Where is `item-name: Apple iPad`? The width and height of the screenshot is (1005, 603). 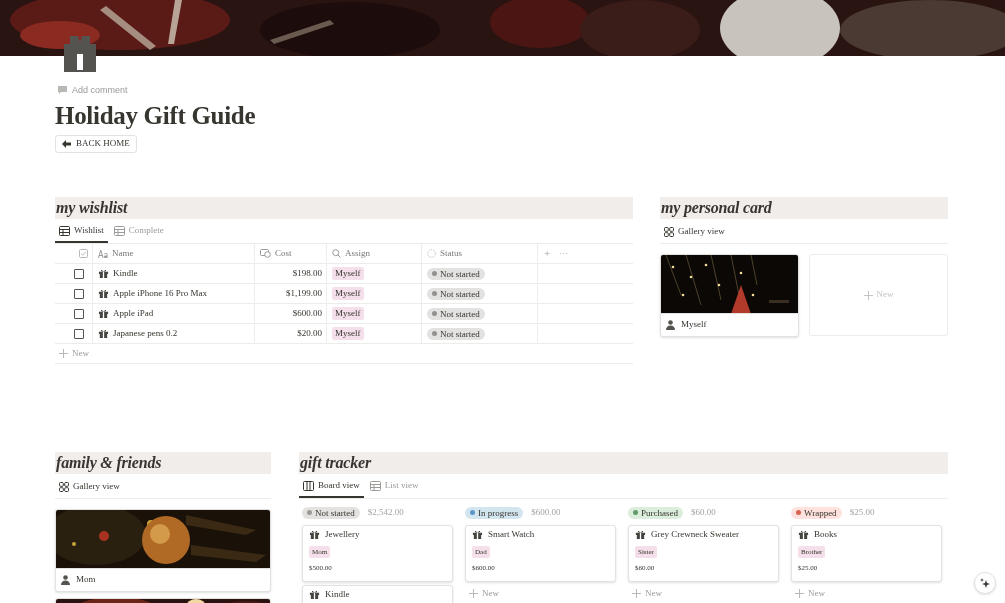 item-name: Apple iPad is located at coordinates (133, 313).